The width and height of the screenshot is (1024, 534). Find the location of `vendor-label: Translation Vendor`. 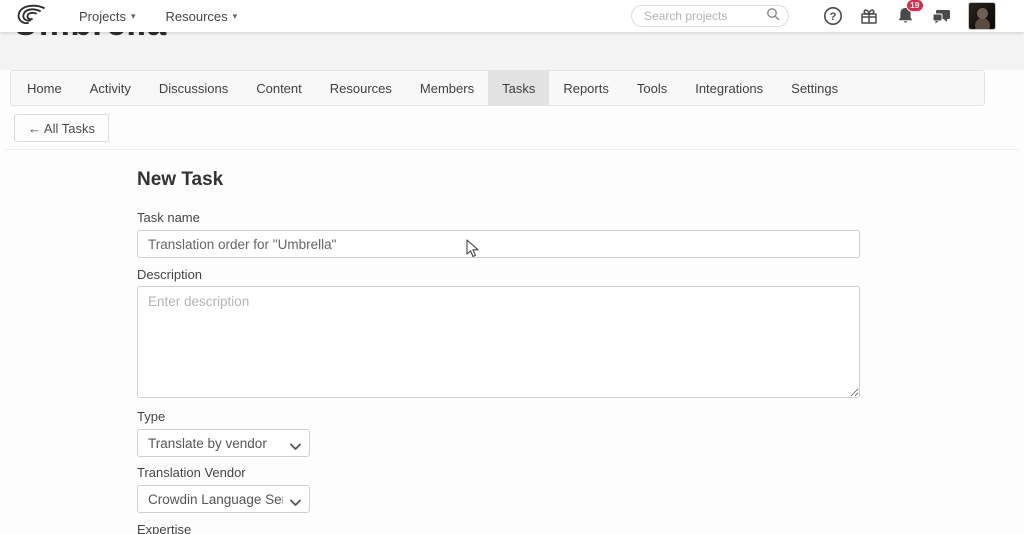

vendor-label: Translation Vendor is located at coordinates (191, 472).